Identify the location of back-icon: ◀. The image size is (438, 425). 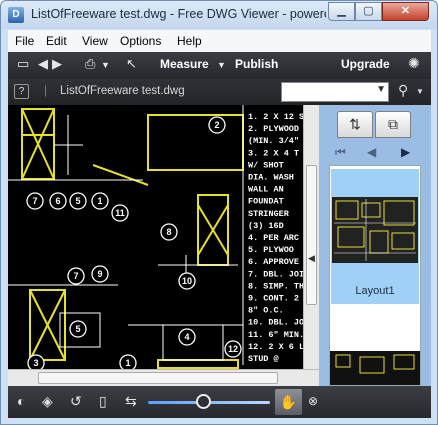
(43, 64).